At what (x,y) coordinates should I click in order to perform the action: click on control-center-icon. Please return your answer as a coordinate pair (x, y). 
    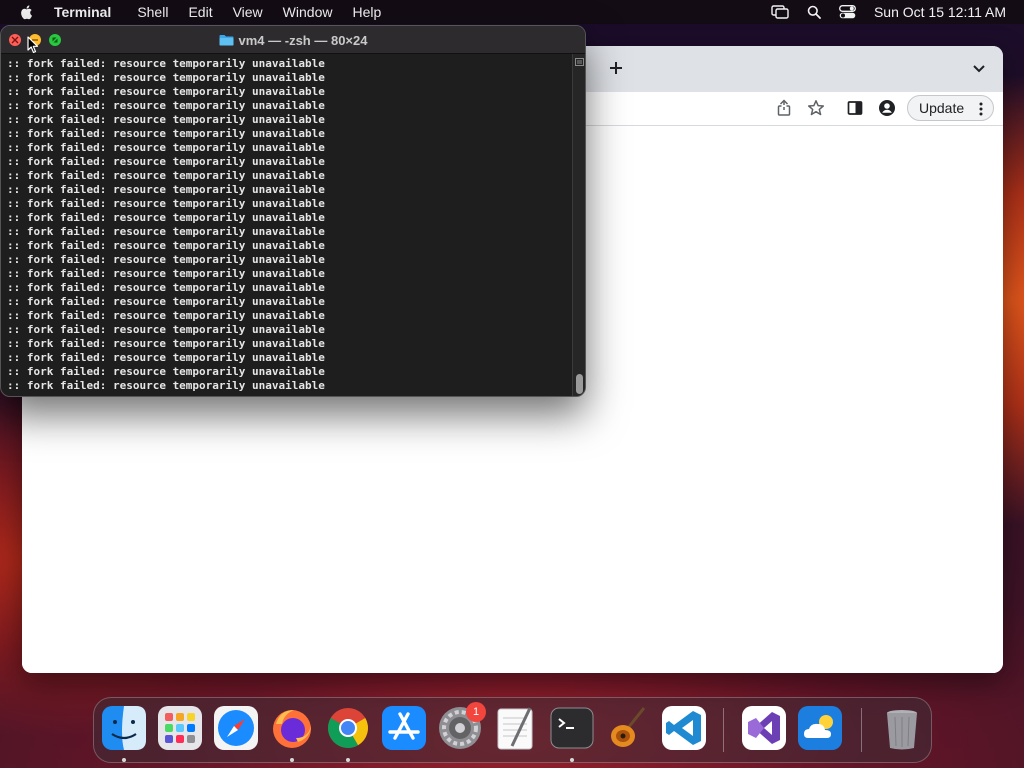
    Looking at the image, I should click on (847, 12).